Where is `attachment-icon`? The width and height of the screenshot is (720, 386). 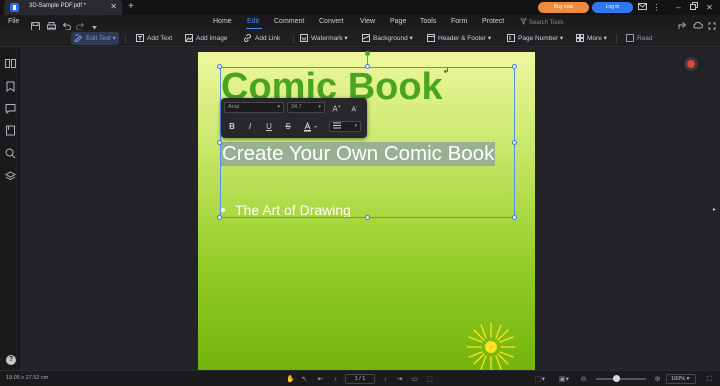 attachment-icon is located at coordinates (11, 129).